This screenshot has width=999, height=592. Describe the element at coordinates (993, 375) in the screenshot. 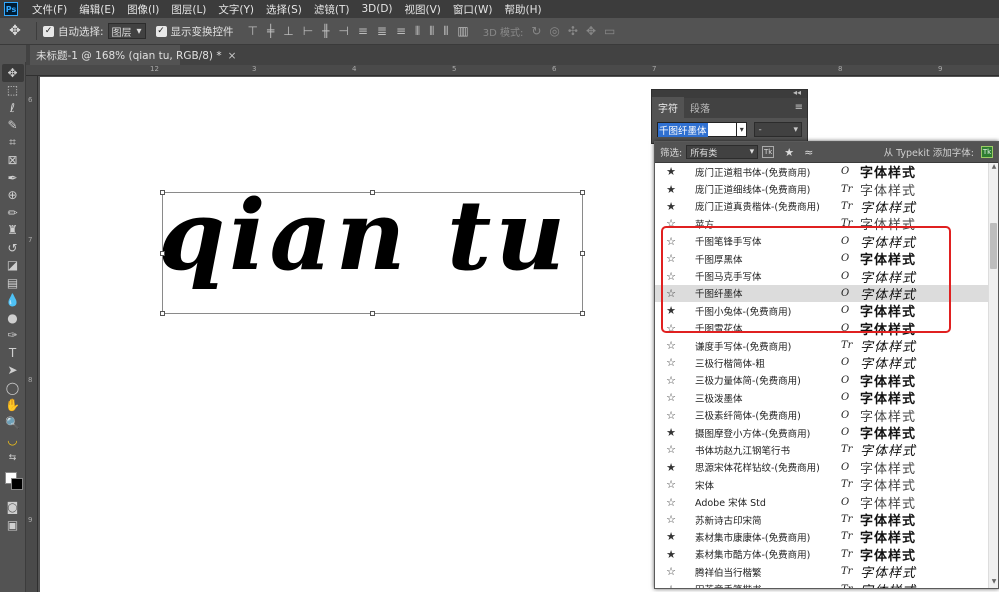

I see `font-list-scrollbar: ▲ ▼` at that location.